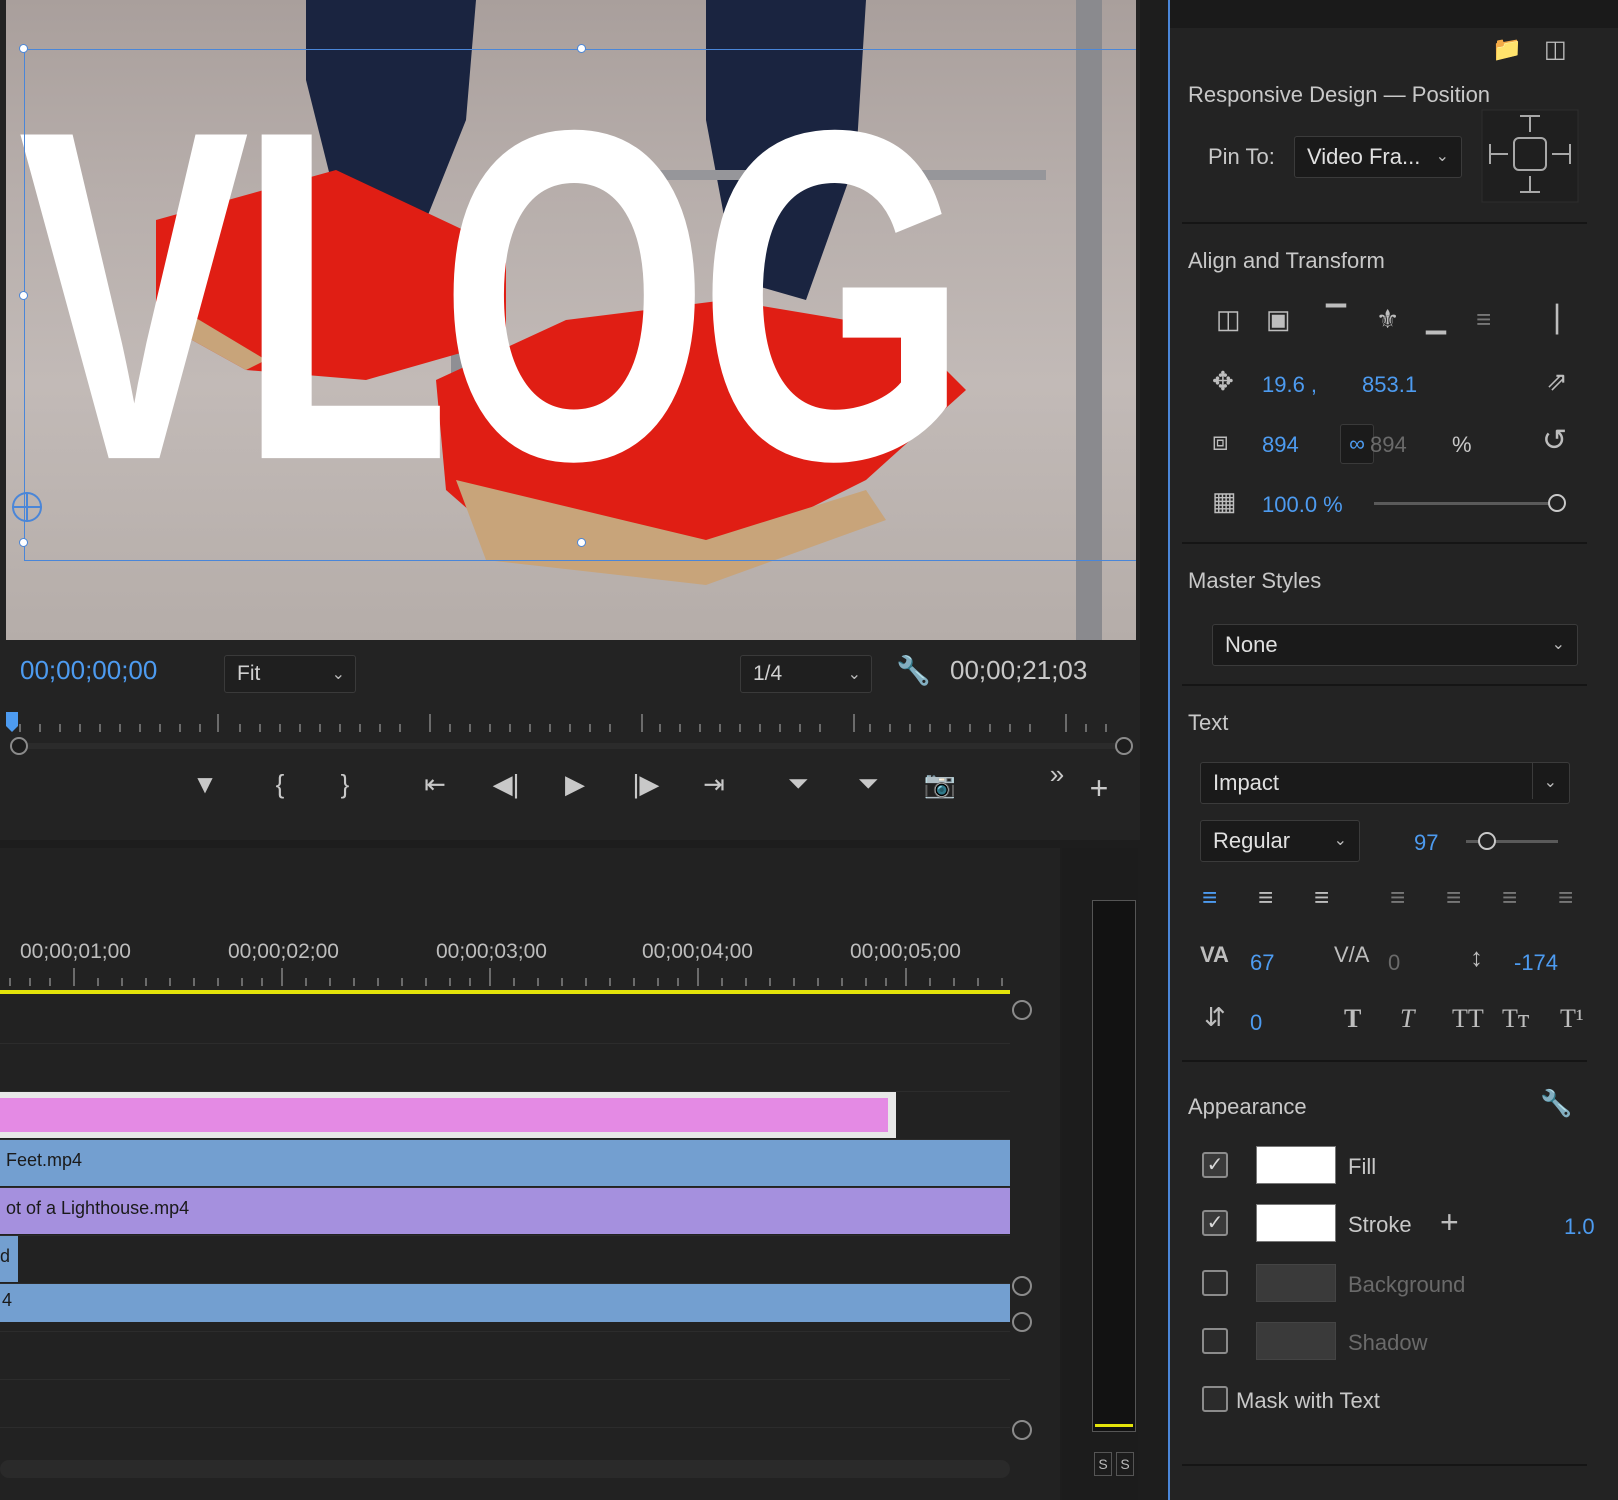 This screenshot has height=1500, width=1618. I want to click on new-layer-icon: ◫, so click(1555, 50).